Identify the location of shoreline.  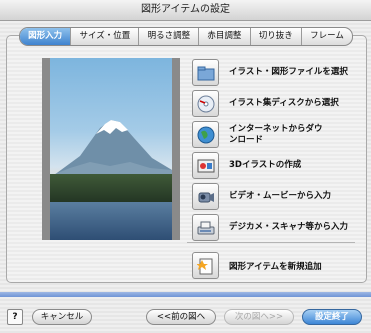
(111, 188).